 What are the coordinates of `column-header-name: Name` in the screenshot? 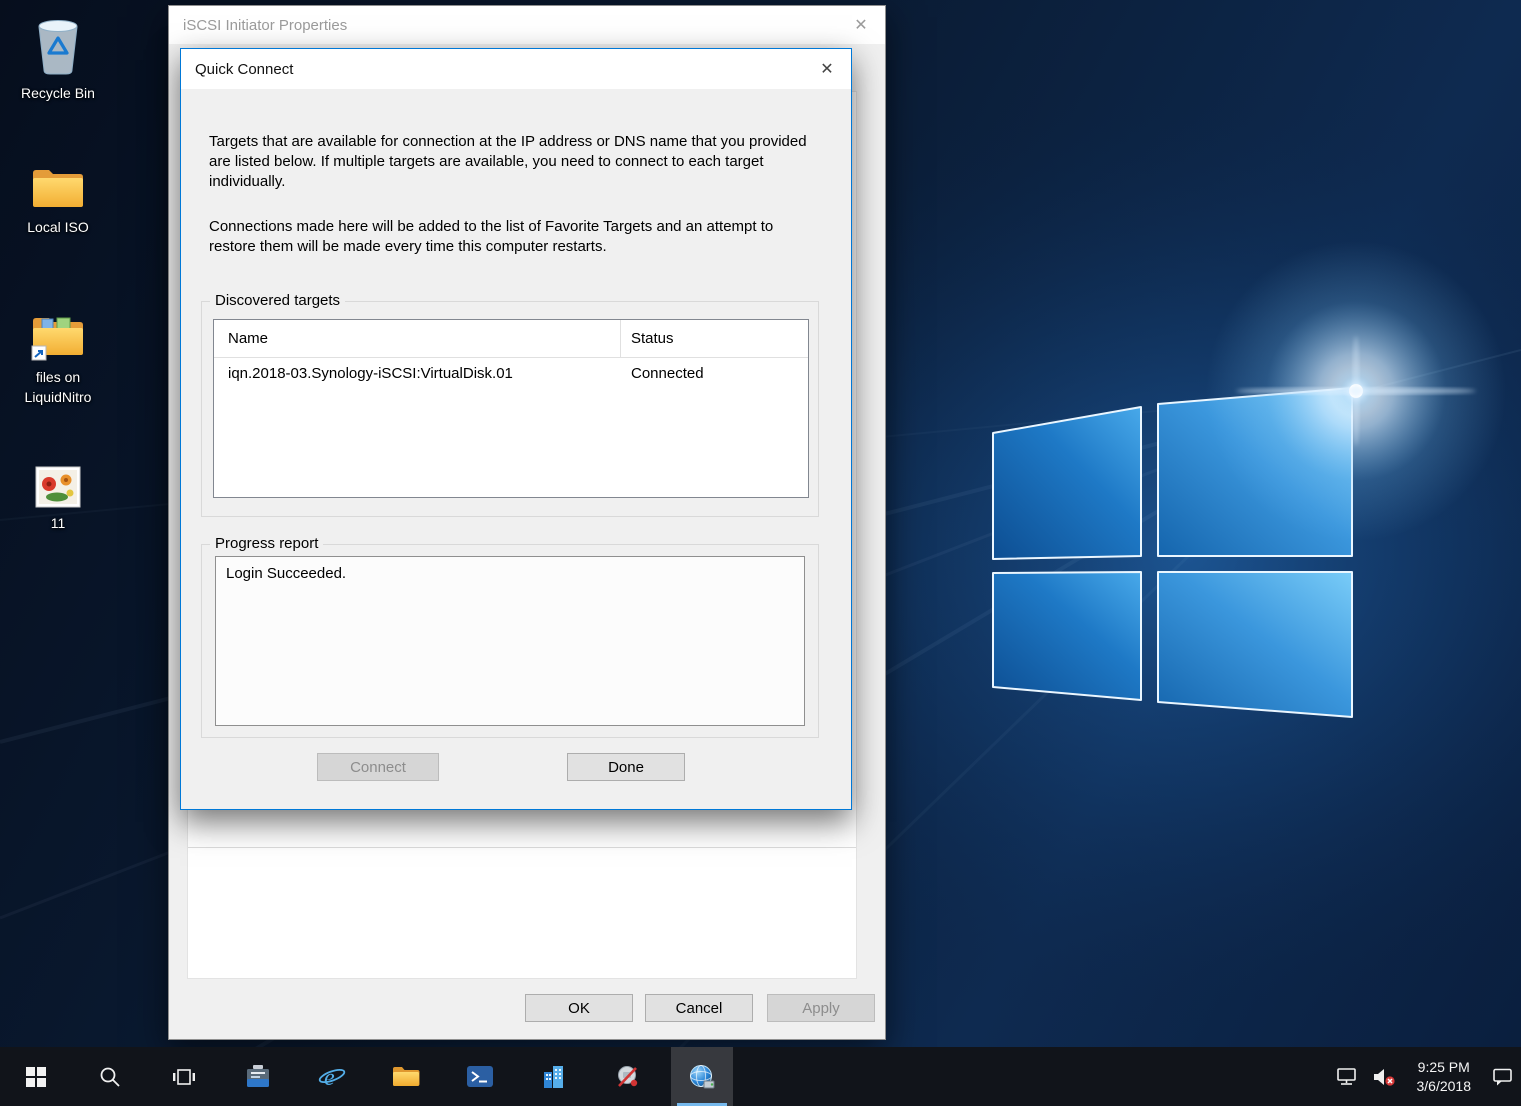 It's located at (248, 338).